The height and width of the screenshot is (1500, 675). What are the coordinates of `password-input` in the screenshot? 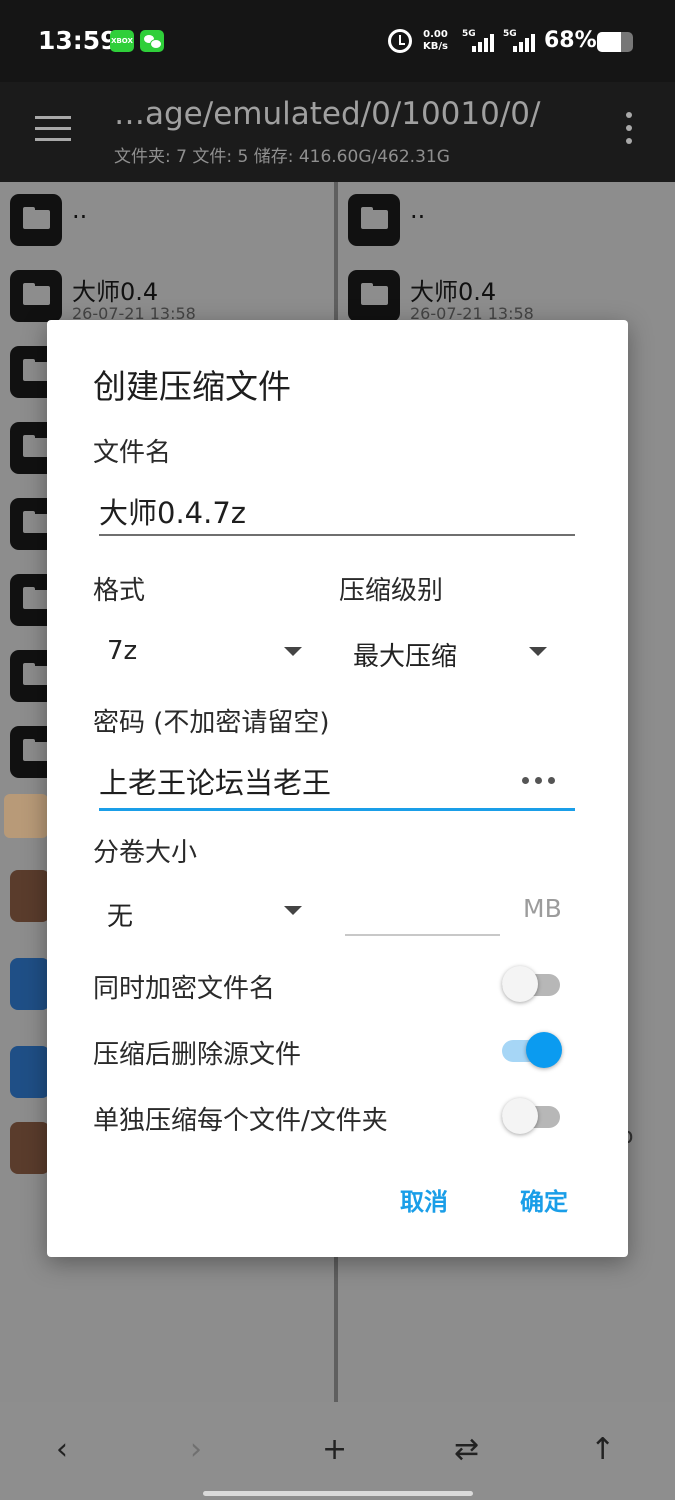 It's located at (304, 781).